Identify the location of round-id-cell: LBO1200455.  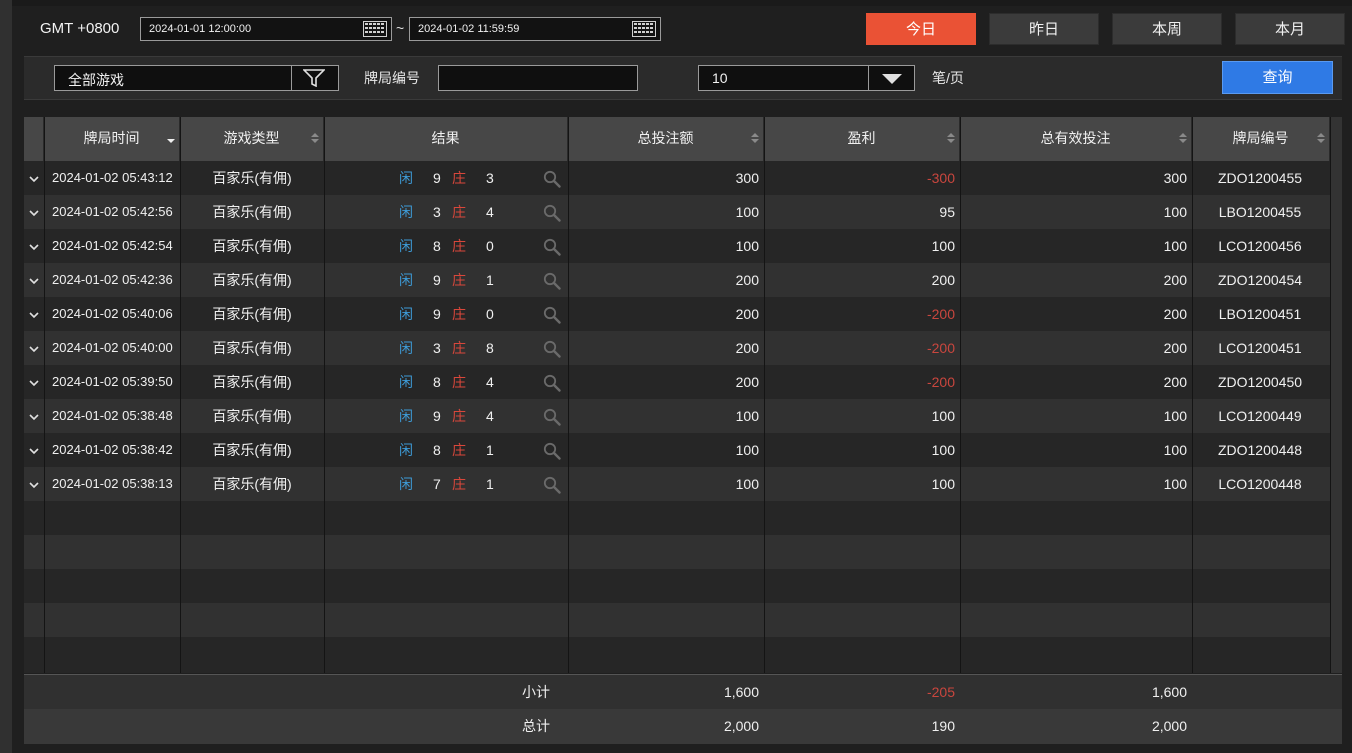
(1260, 212).